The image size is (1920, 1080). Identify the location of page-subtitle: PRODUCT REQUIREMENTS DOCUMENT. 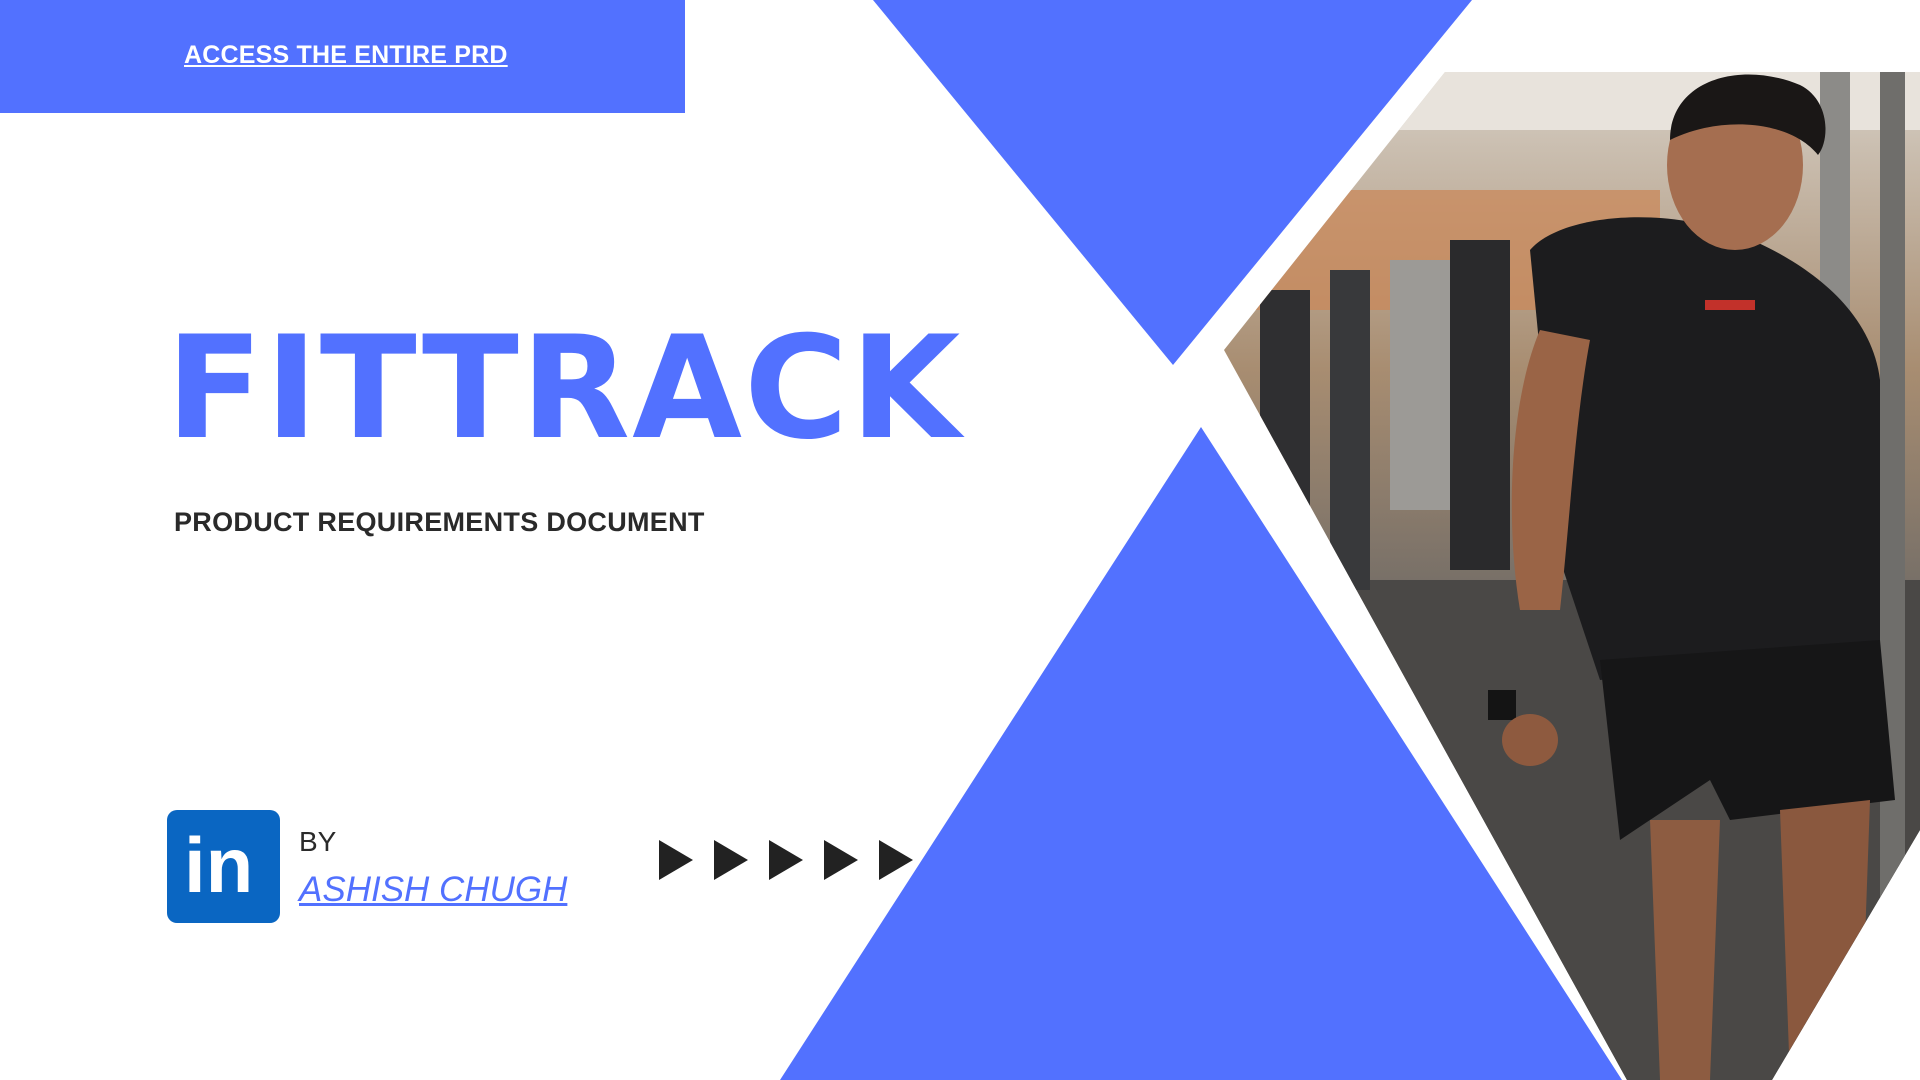
(439, 522).